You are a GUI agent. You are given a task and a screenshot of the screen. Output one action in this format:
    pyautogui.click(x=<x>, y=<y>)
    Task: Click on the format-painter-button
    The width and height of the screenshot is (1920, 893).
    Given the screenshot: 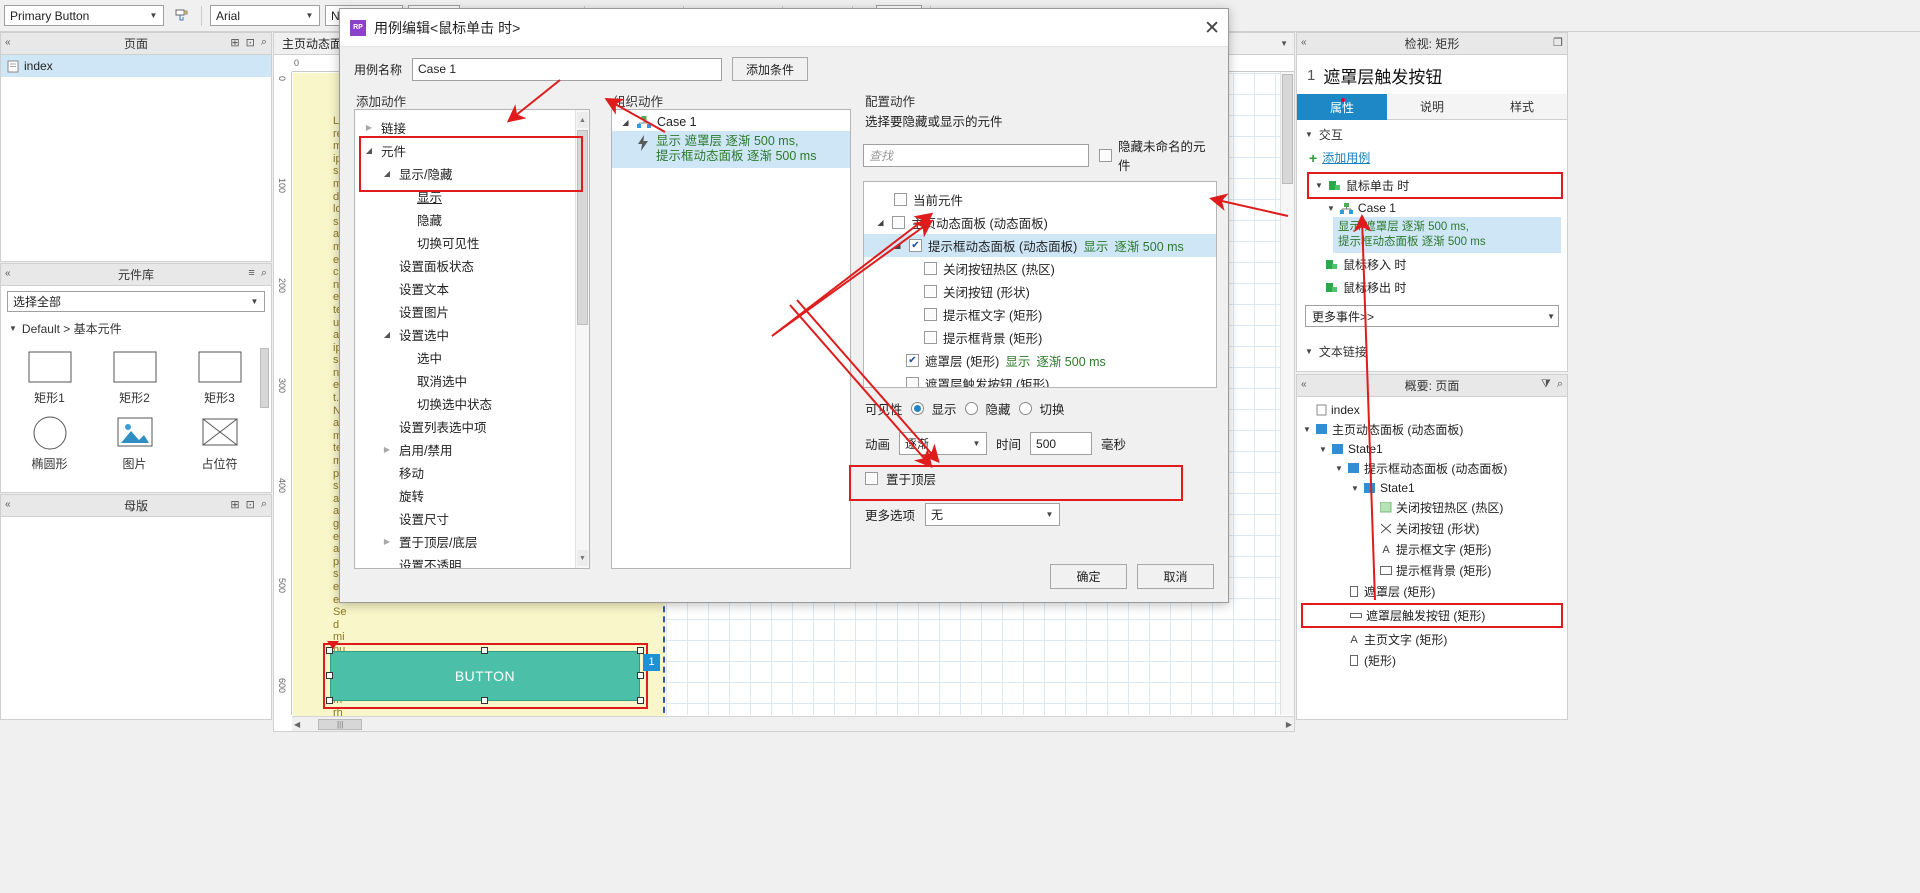 What is the action you would take?
    pyautogui.click(x=181, y=15)
    